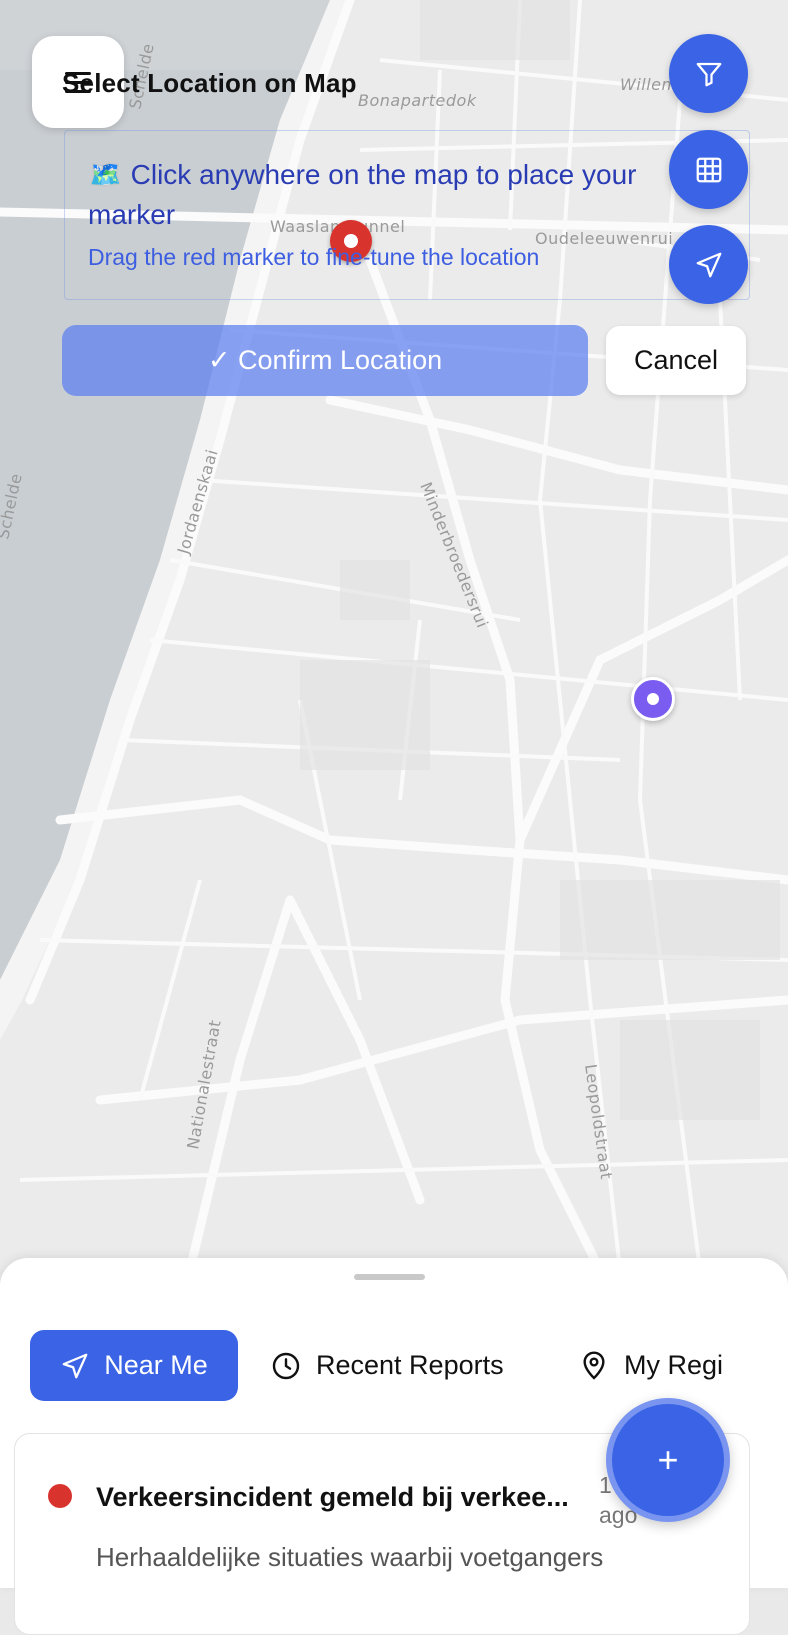  I want to click on confirm-location-button: ✓ Confirm Location, so click(325, 360).